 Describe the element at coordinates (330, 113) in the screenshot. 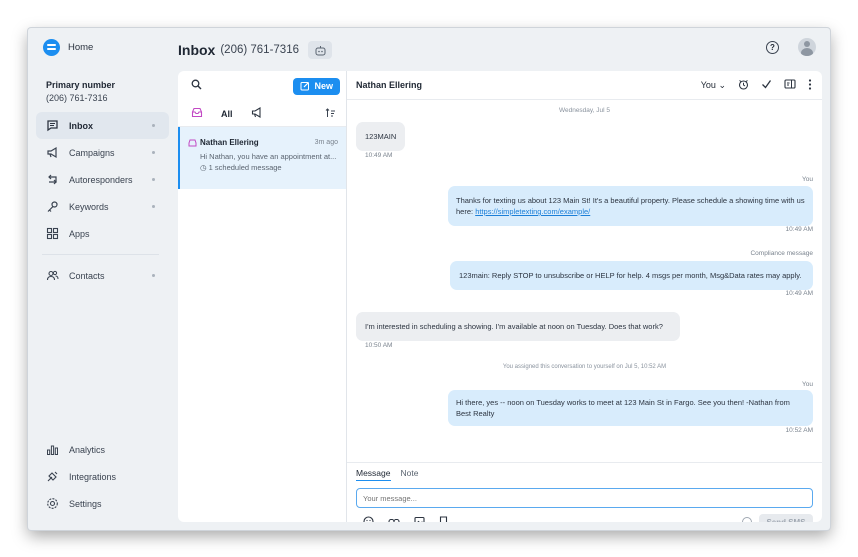

I see `sort-icon` at that location.